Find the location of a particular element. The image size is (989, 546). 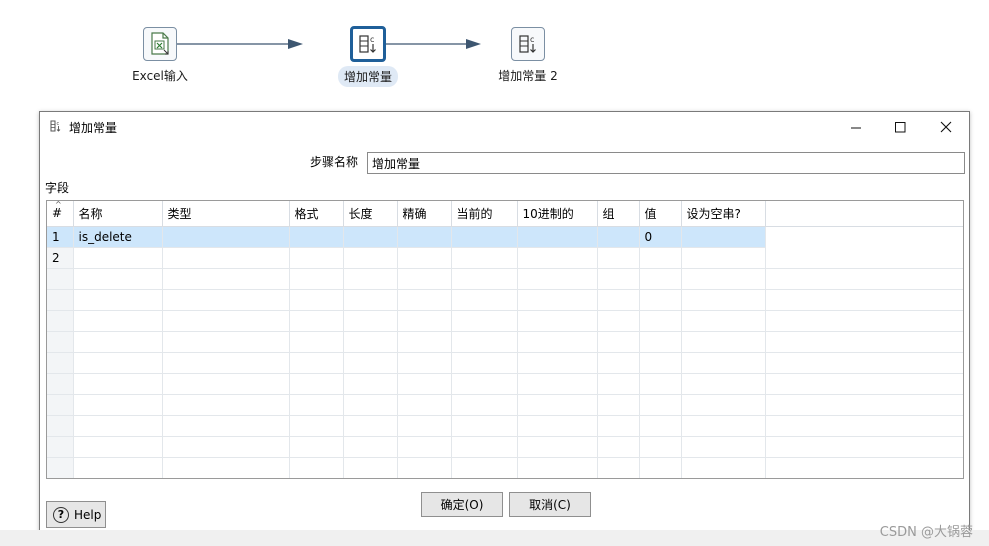

column-header-value: 值 is located at coordinates (660, 214).